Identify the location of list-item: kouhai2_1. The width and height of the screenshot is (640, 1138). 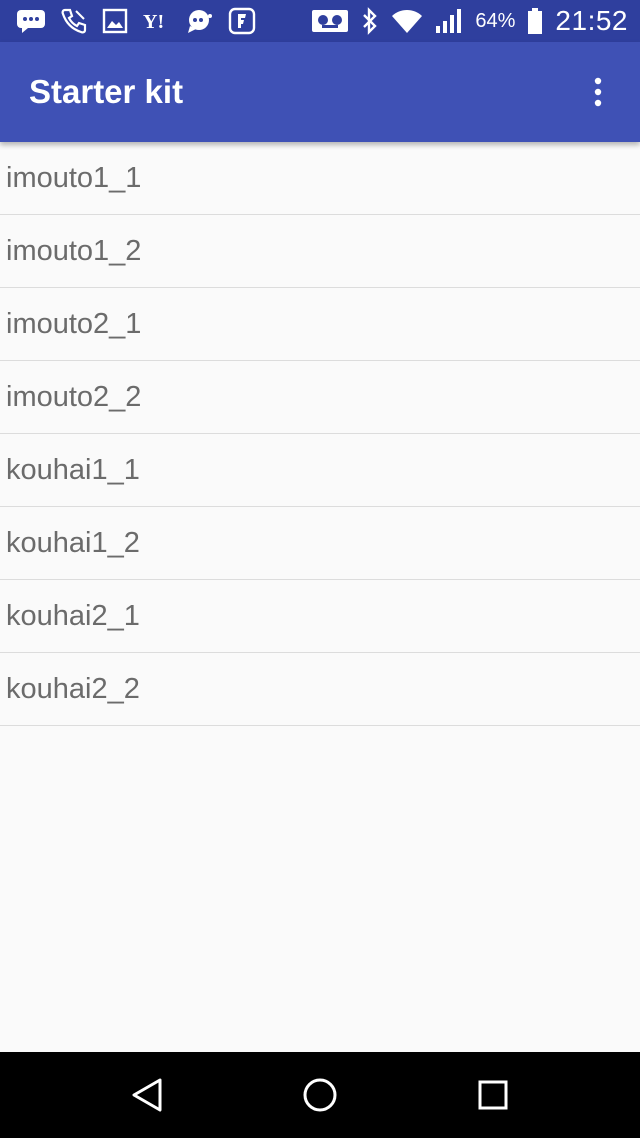
(320, 616).